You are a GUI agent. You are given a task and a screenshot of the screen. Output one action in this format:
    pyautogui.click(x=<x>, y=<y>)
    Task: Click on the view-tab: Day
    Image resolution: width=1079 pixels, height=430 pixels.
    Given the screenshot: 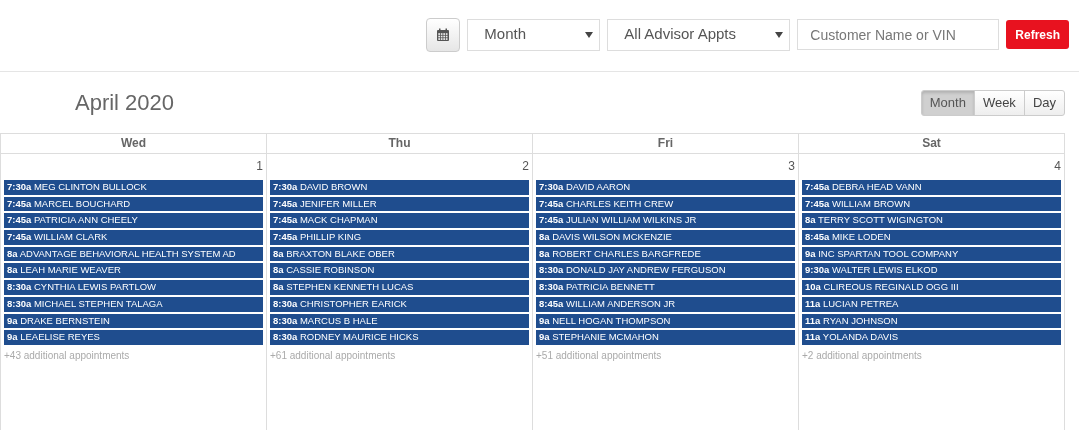 What is the action you would take?
    pyautogui.click(x=1044, y=102)
    